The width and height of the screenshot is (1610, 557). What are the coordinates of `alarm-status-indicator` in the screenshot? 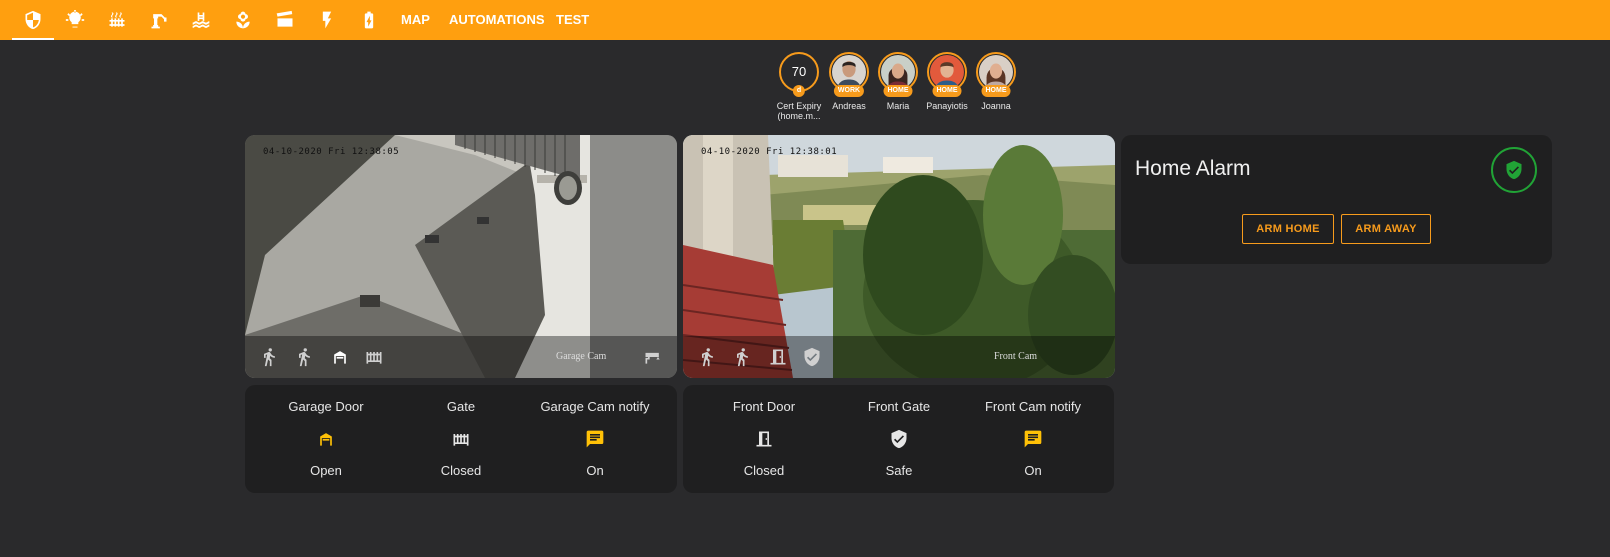 It's located at (1514, 170).